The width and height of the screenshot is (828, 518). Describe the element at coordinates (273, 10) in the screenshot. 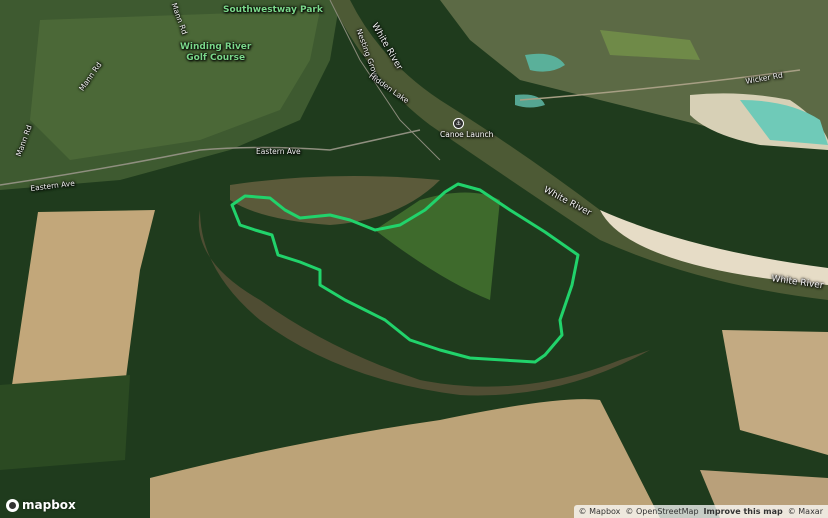

I see `park-label: Southwestway Park` at that location.